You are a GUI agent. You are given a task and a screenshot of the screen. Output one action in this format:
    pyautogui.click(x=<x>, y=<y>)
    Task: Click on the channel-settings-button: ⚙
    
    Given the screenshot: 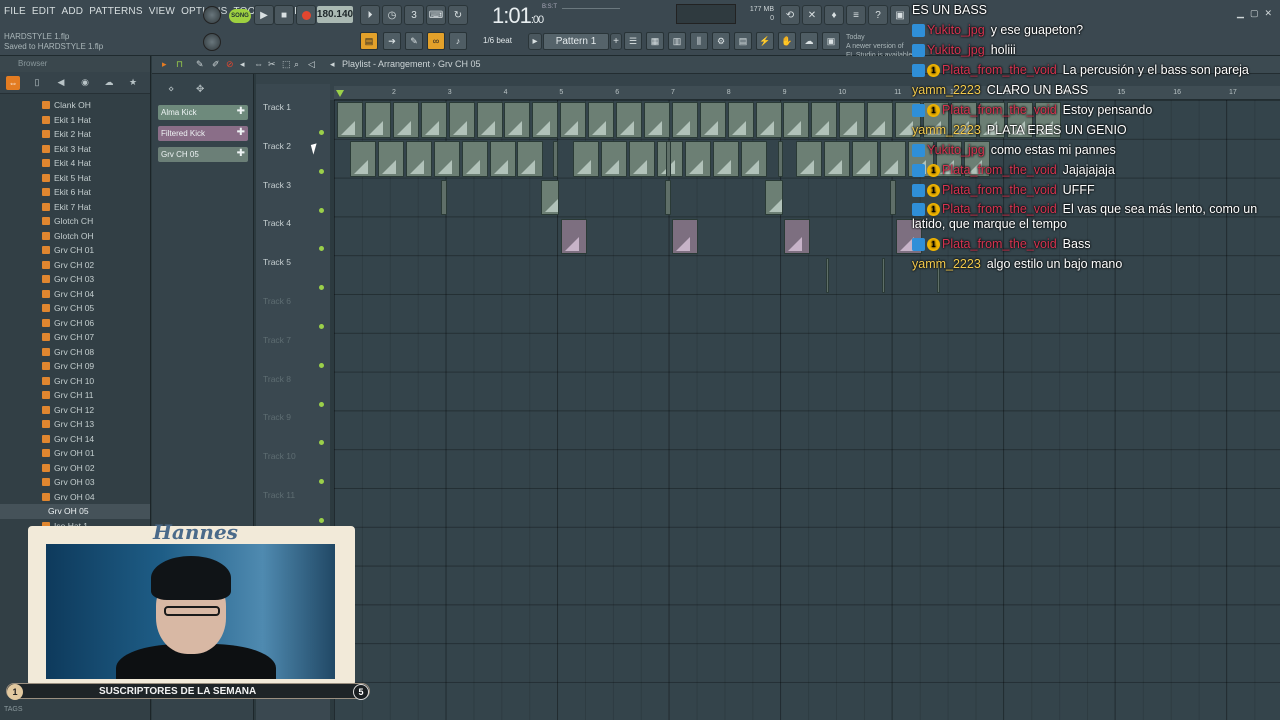 What is the action you would take?
    pyautogui.click(x=721, y=41)
    